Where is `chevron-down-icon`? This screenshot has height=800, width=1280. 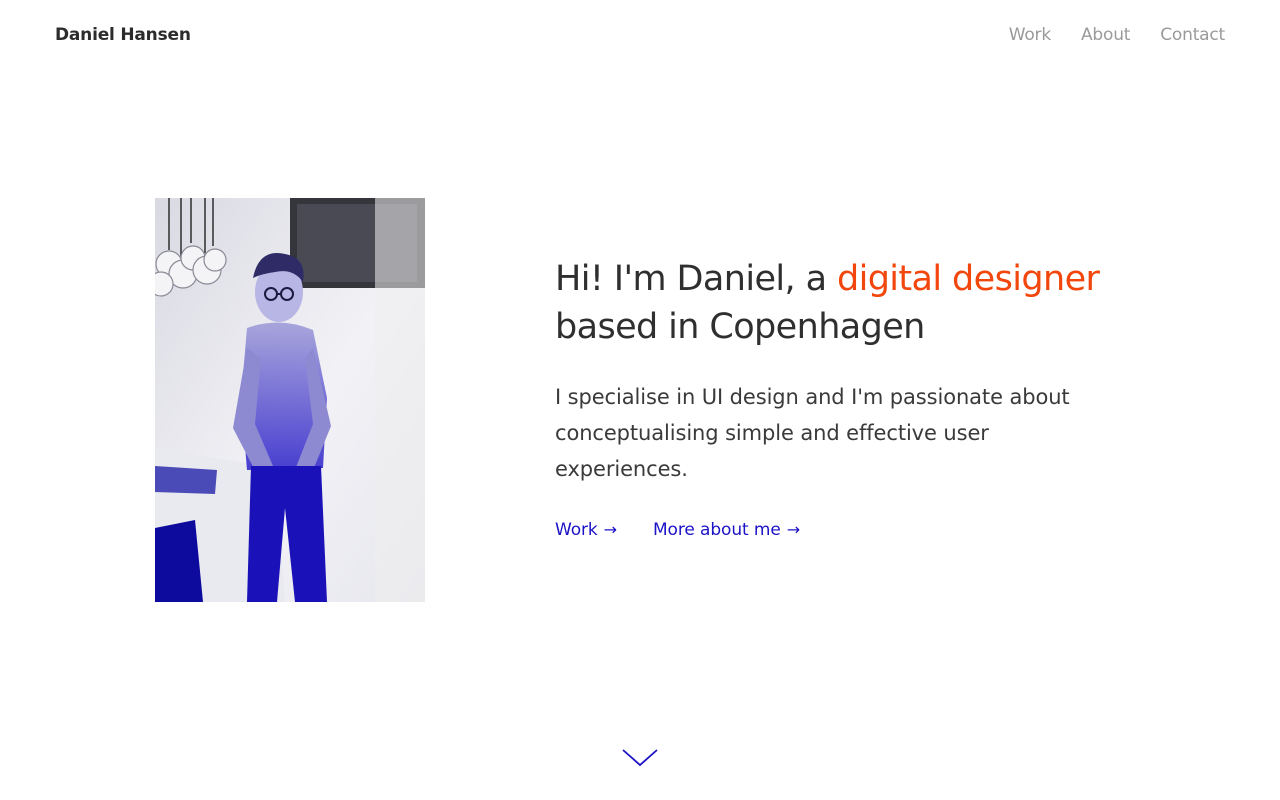
chevron-down-icon is located at coordinates (640, 758).